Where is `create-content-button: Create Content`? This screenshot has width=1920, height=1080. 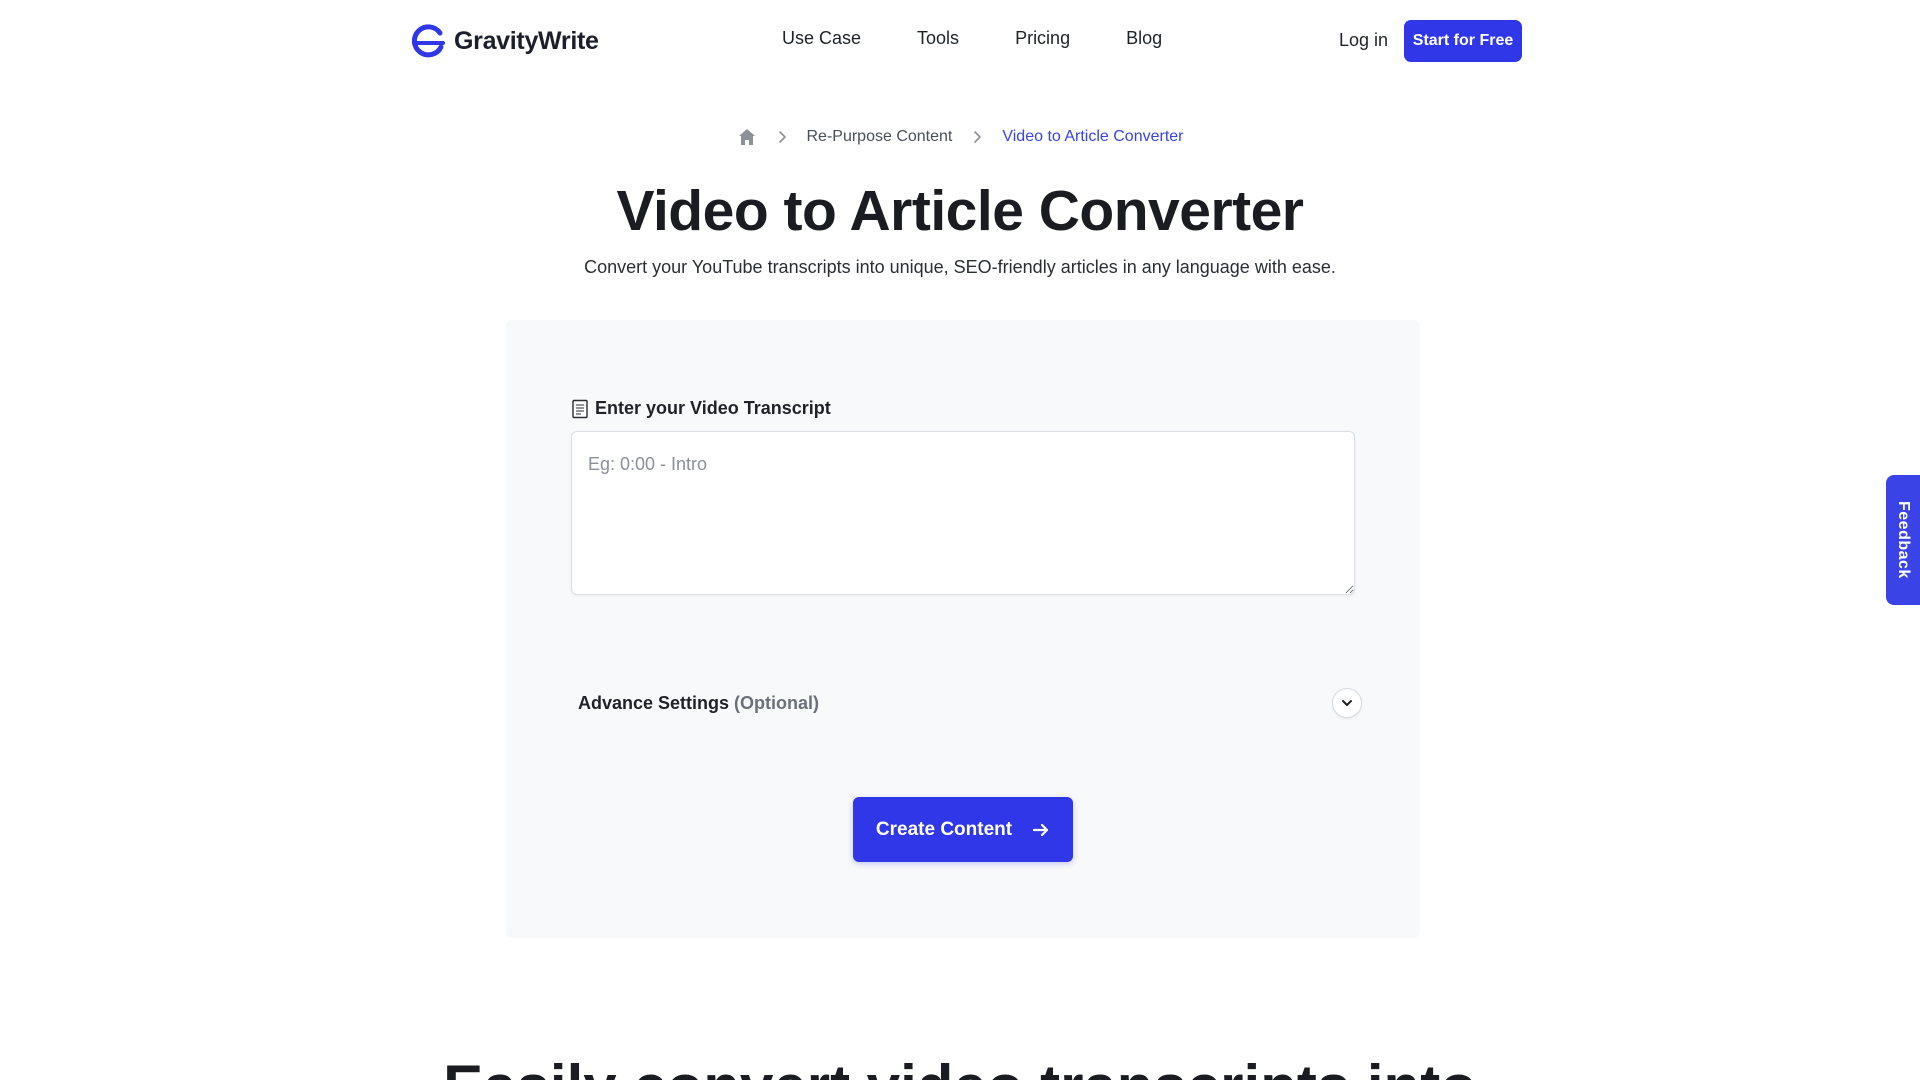
create-content-button: Create Content is located at coordinates (963, 829).